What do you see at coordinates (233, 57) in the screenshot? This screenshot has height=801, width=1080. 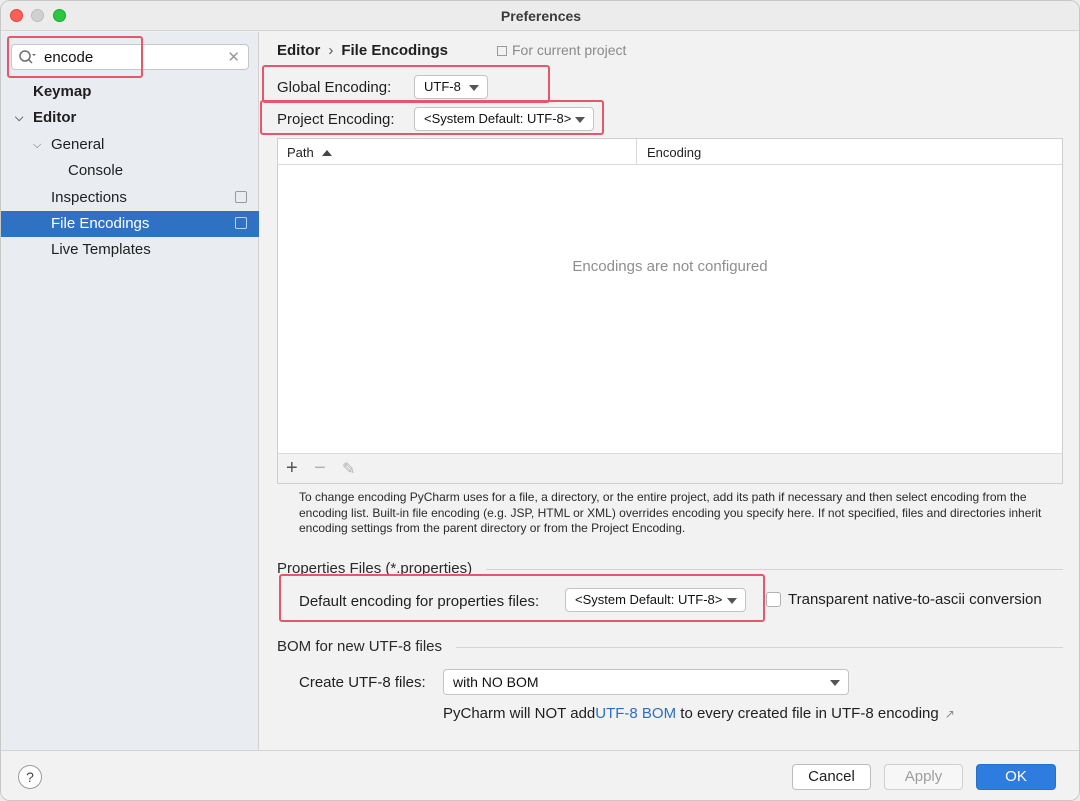 I see `clear-search-icon: ✕` at bounding box center [233, 57].